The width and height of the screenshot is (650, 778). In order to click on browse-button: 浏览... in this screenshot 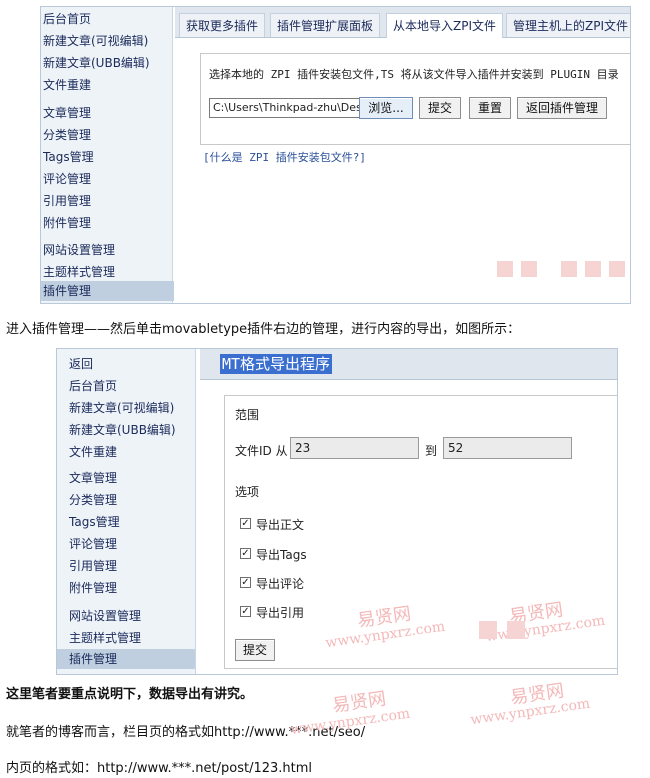, I will do `click(386, 108)`.